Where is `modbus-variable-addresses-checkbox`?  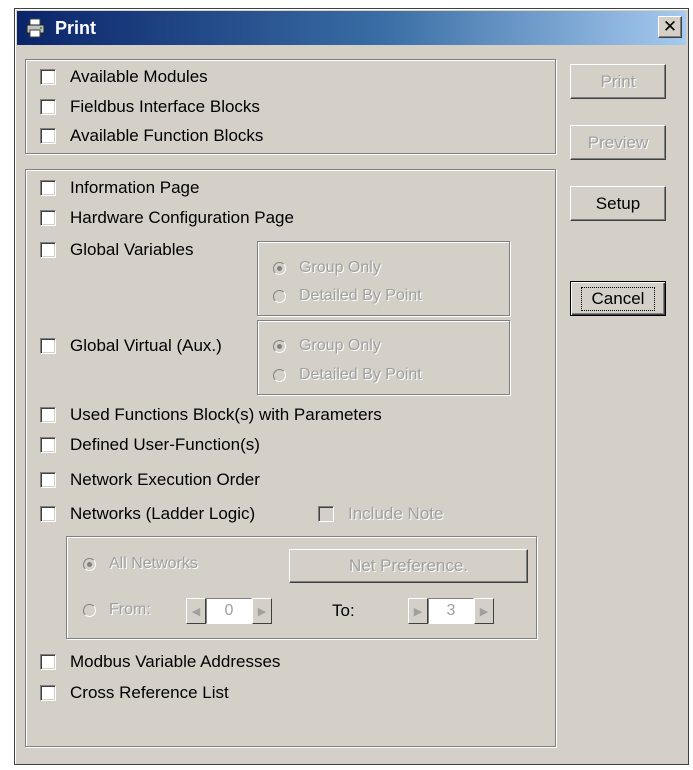 modbus-variable-addresses-checkbox is located at coordinates (48, 662).